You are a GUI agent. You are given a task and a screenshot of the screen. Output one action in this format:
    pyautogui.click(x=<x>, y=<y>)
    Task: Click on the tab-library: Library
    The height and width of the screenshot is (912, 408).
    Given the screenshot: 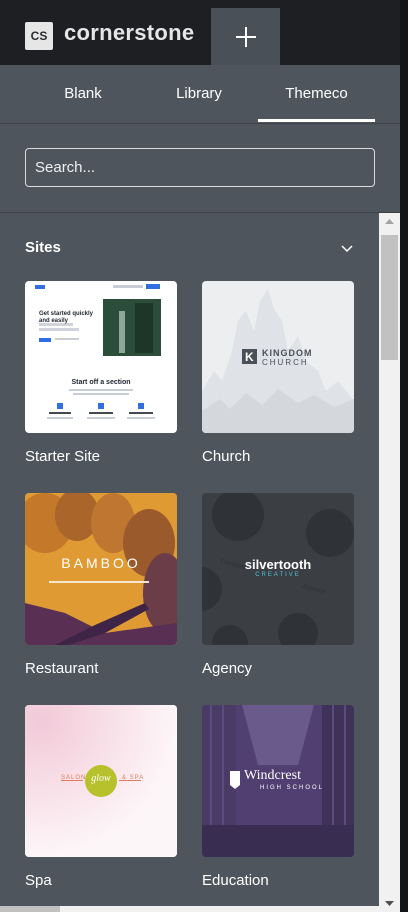 What is the action you would take?
    pyautogui.click(x=199, y=94)
    